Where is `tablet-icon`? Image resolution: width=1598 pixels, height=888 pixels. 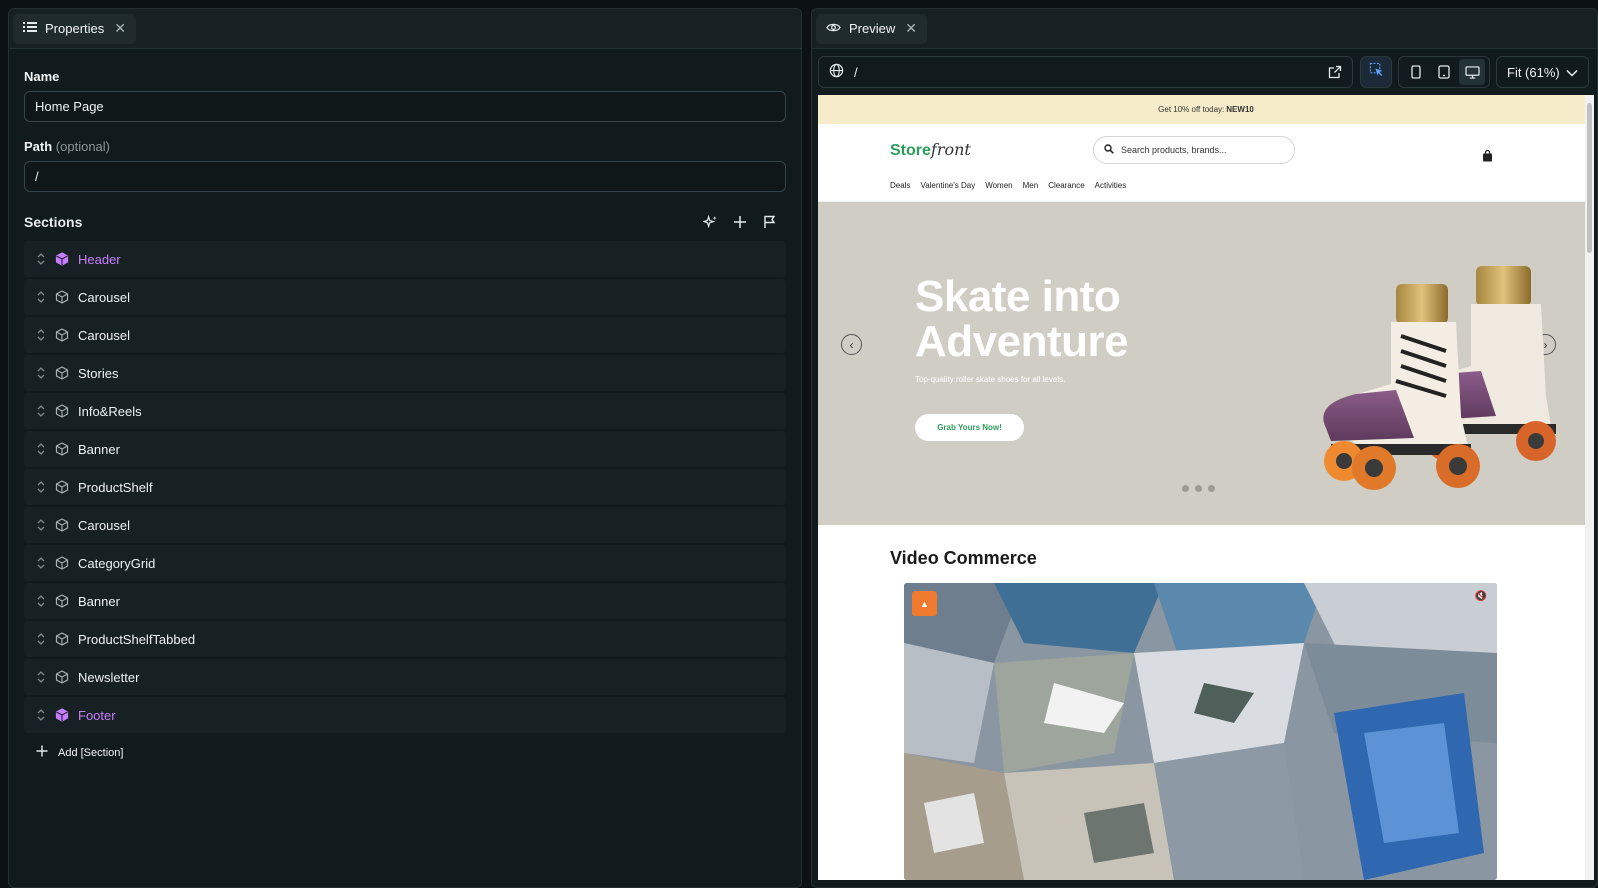
tablet-icon is located at coordinates (1444, 72).